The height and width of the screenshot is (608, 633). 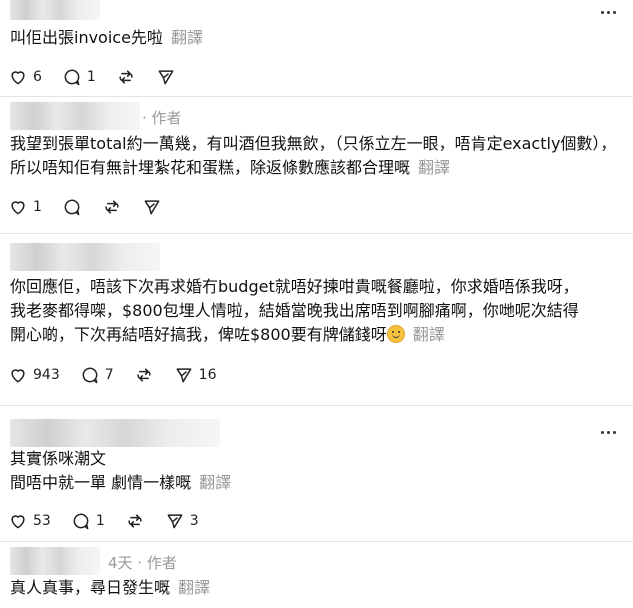 What do you see at coordinates (195, 375) in the screenshot?
I see `share-button: 16` at bounding box center [195, 375].